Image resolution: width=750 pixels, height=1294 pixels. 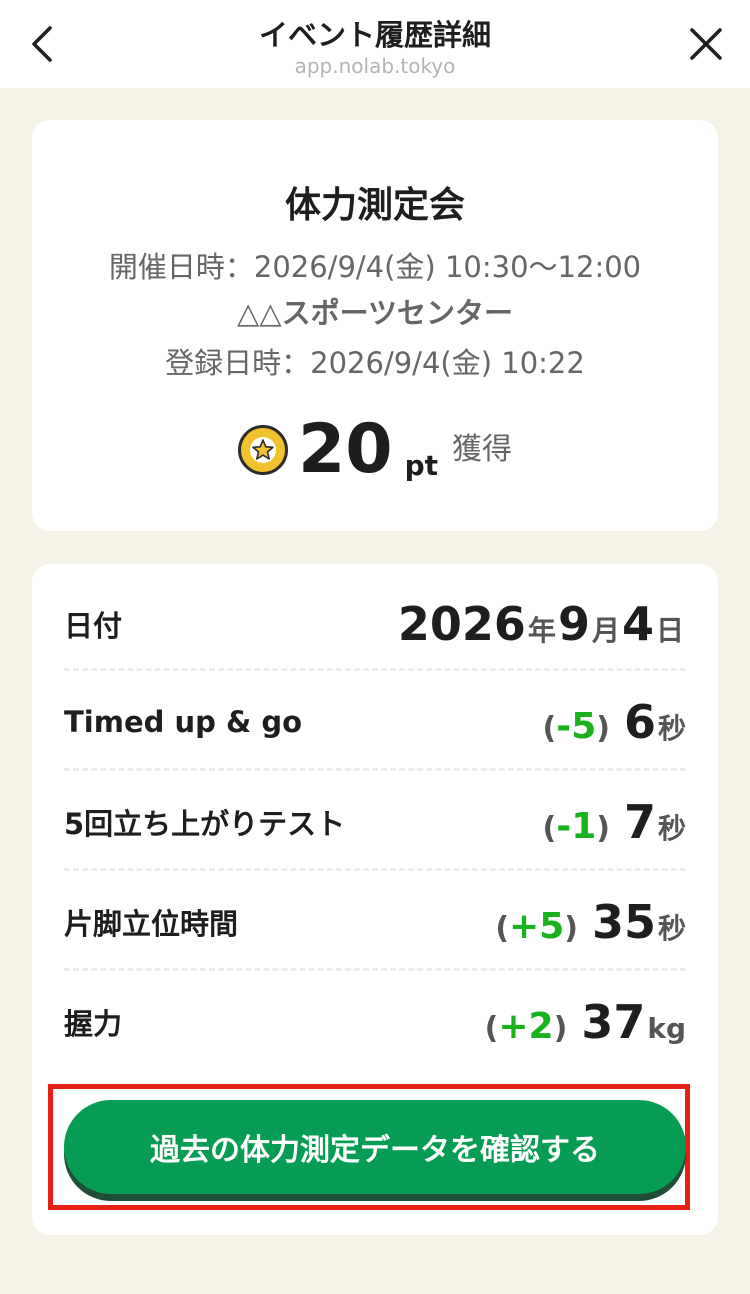 I want to click on measure-value: 7, so click(x=639, y=822).